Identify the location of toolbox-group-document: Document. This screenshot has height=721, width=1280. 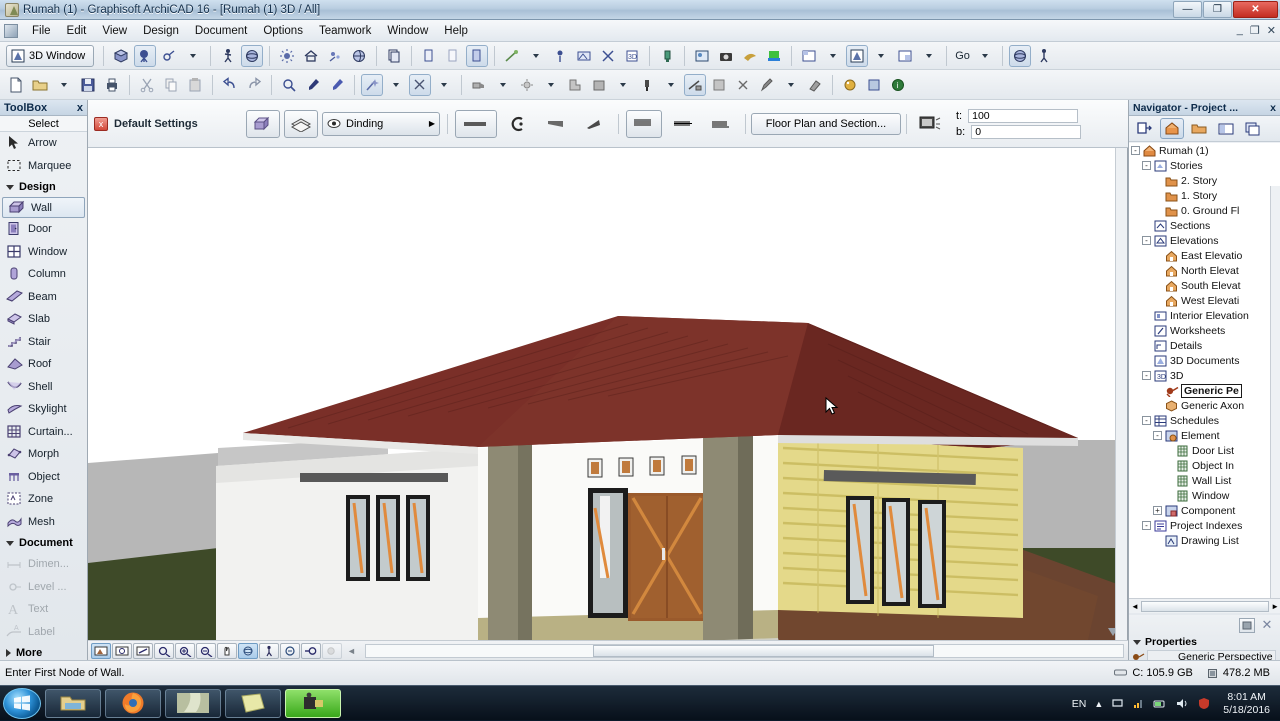
(43, 543).